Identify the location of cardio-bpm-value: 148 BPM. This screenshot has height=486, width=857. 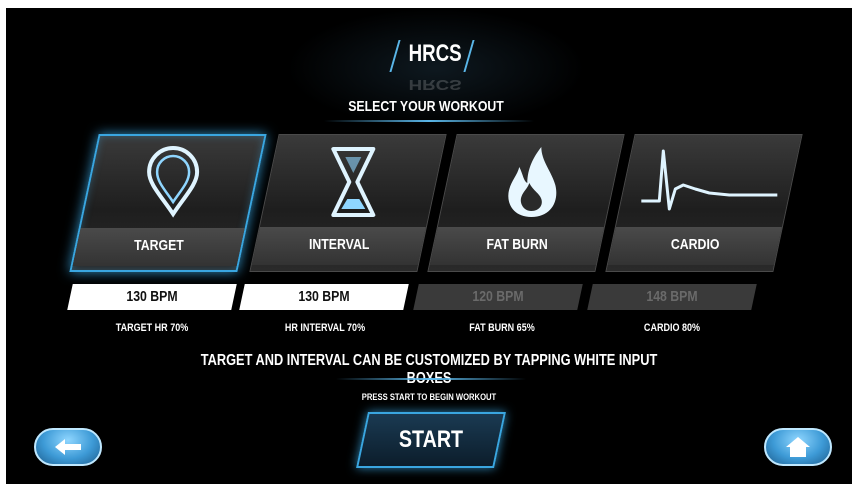
(672, 296).